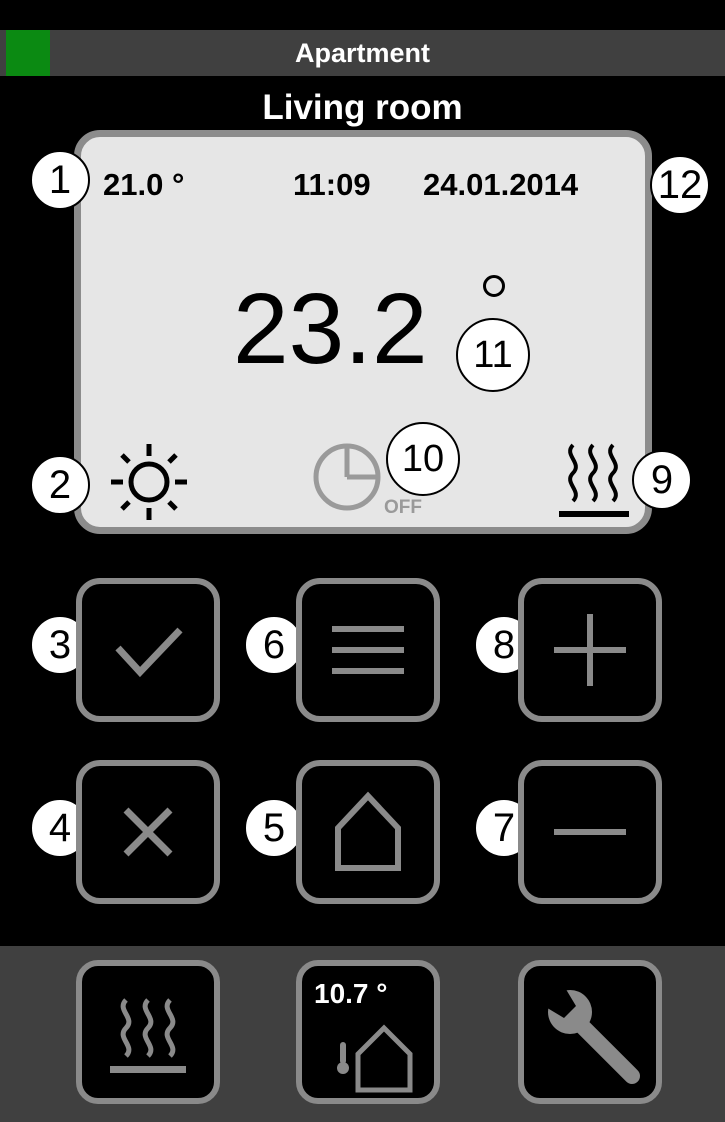 This screenshot has width=725, height=1122. Describe the element at coordinates (144, 184) in the screenshot. I see `setpoint-temperature: 21.0 °` at that location.